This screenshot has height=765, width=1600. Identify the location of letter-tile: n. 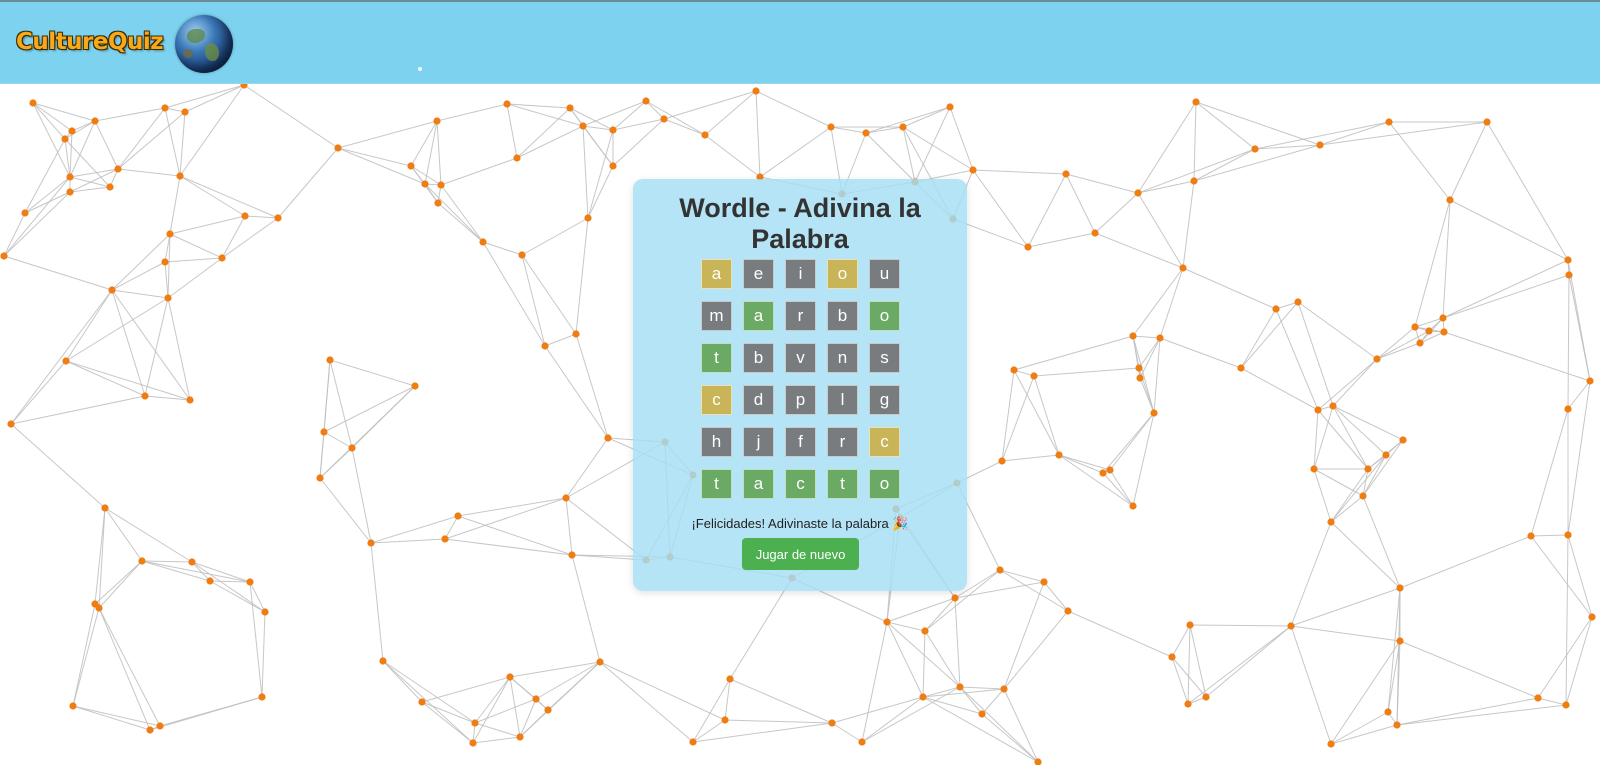
(842, 358).